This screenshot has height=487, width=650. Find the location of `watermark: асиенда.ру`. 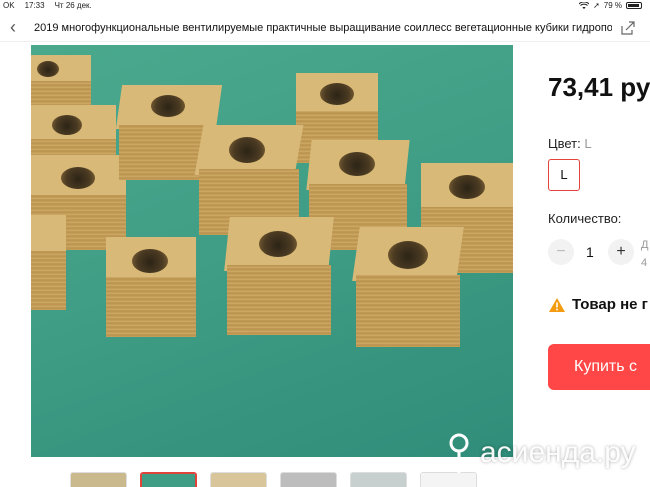

watermark: асиенда.ру is located at coordinates (542, 453).